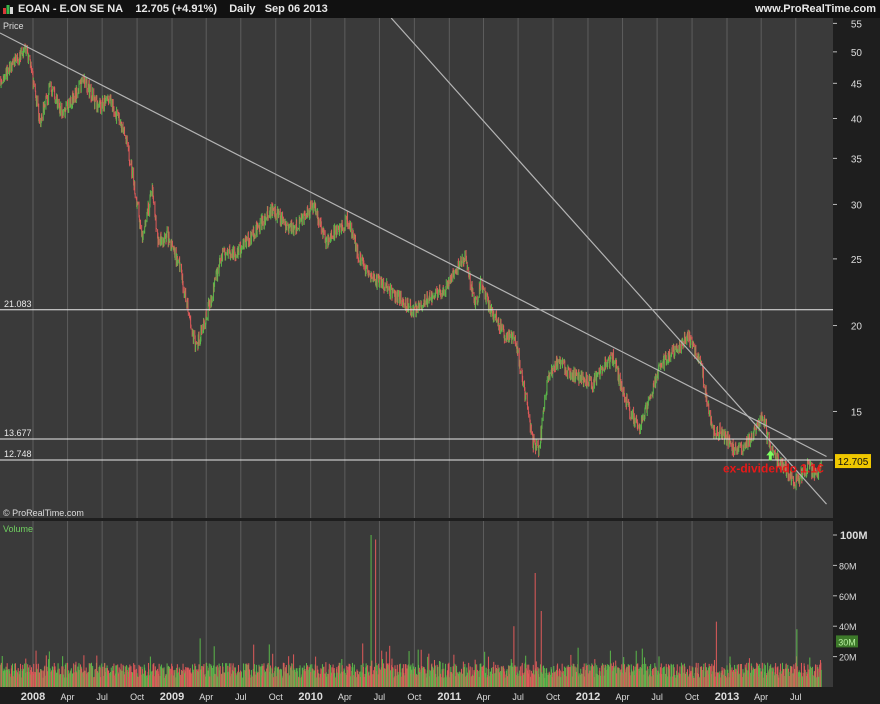  What do you see at coordinates (8, 9) in the screenshot?
I see `chart-logo-icon` at bounding box center [8, 9].